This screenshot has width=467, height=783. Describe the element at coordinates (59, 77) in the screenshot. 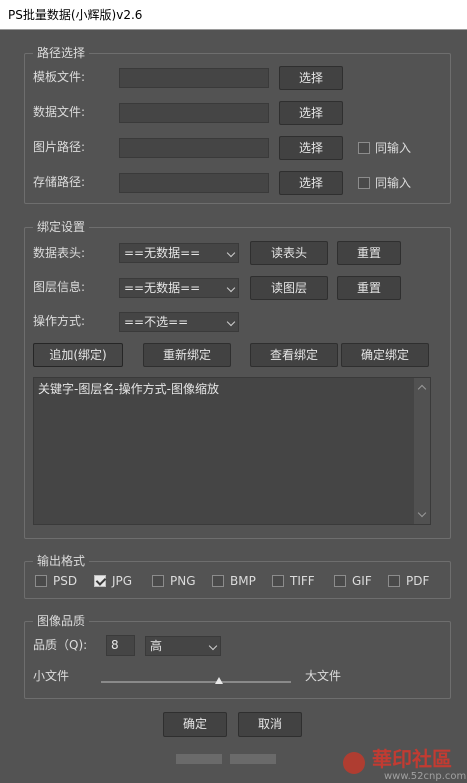

I see `template-file-label: 模板文件:` at that location.